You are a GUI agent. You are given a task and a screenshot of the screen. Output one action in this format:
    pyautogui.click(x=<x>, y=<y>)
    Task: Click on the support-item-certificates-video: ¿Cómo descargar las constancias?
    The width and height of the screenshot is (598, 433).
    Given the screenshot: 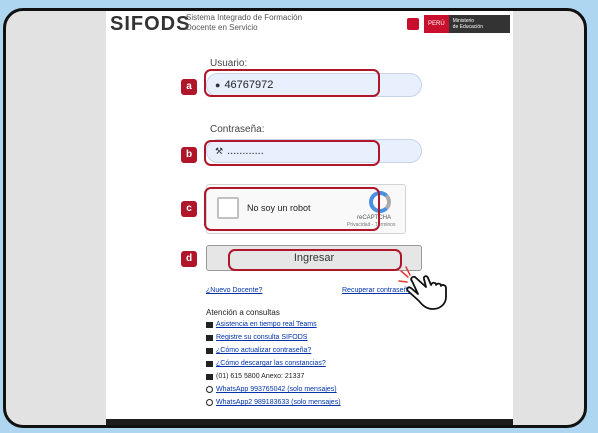 What is the action you would take?
    pyautogui.click(x=266, y=363)
    